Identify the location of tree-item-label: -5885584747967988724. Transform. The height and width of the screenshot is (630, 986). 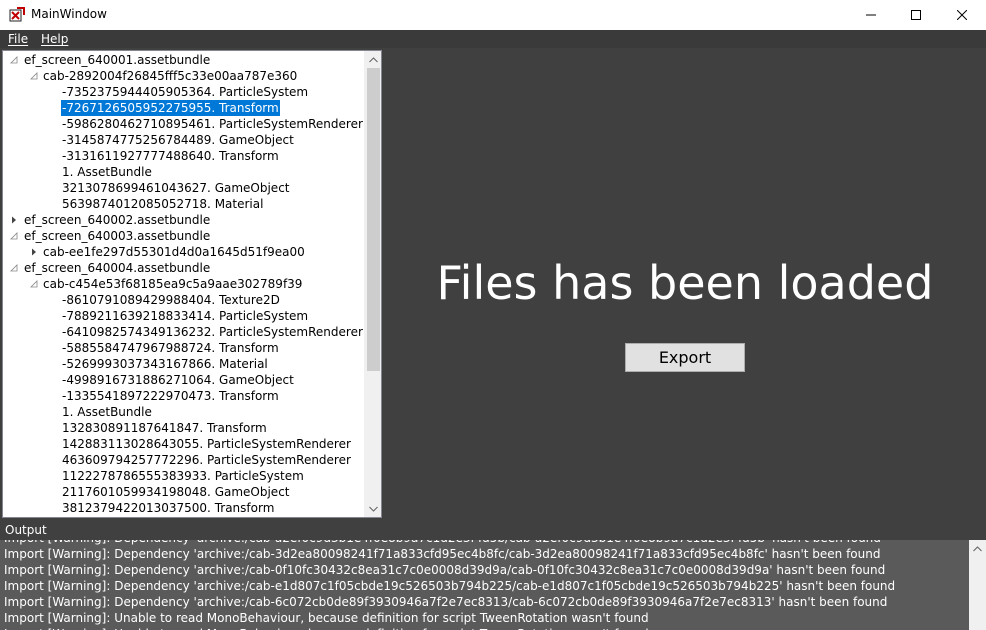
(170, 348).